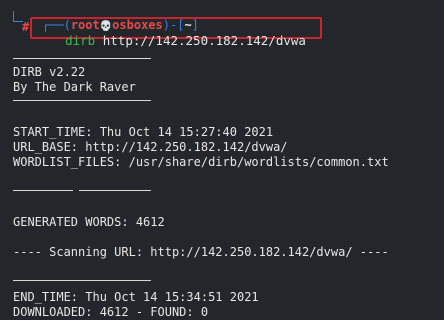 The height and width of the screenshot is (320, 444). I want to click on end-time: END_TIME: Thu Oct 14 15:34:51 2021, so click(136, 297).